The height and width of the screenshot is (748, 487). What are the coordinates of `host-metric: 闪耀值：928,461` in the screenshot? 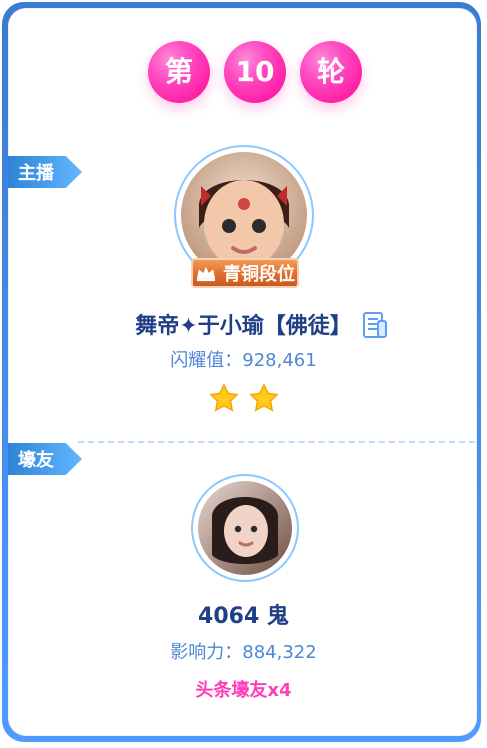 It's located at (243, 360).